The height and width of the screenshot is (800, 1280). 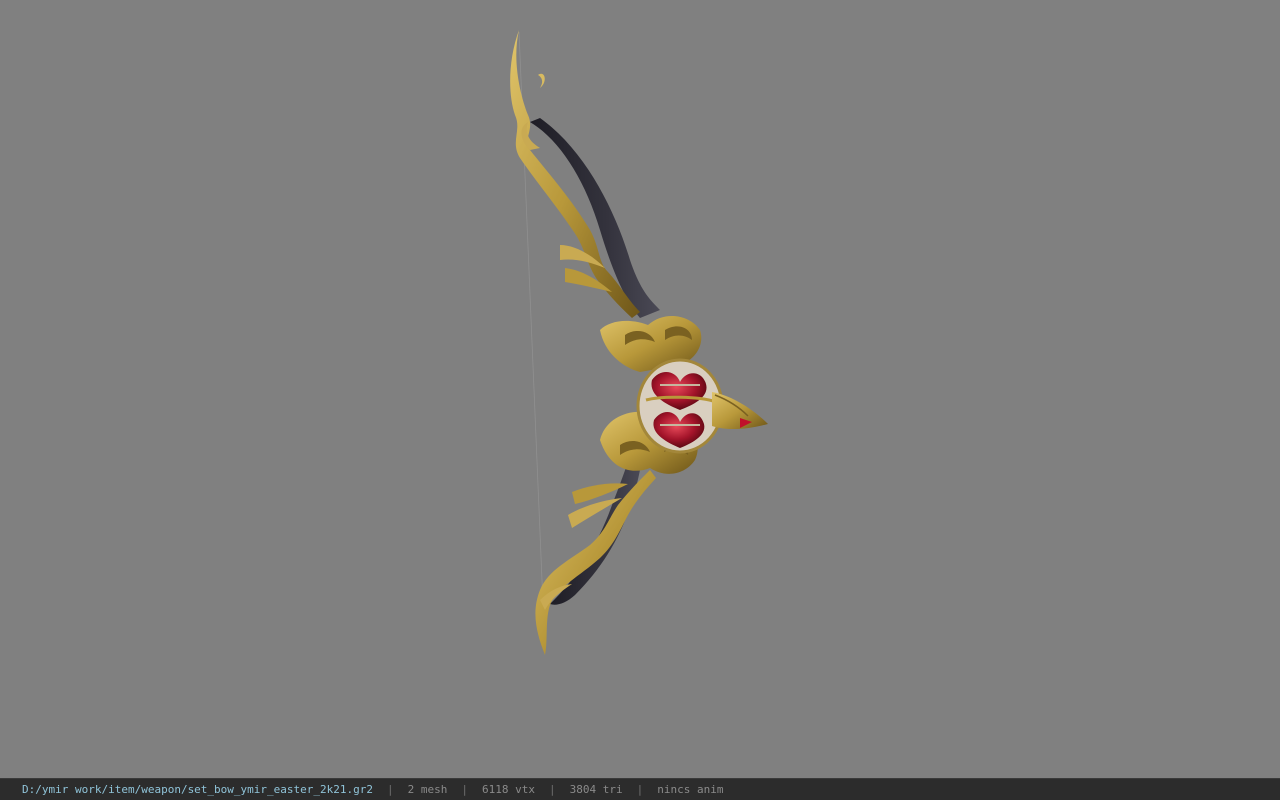 What do you see at coordinates (427, 789) in the screenshot?
I see `mesh-count: 2 mesh` at bounding box center [427, 789].